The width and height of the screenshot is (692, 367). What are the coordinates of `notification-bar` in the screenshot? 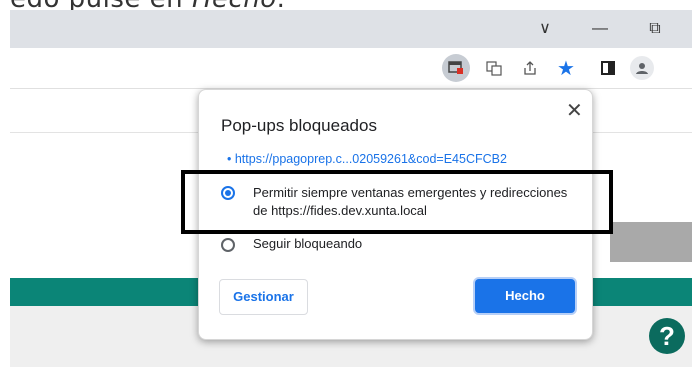 It's located at (651, 242).